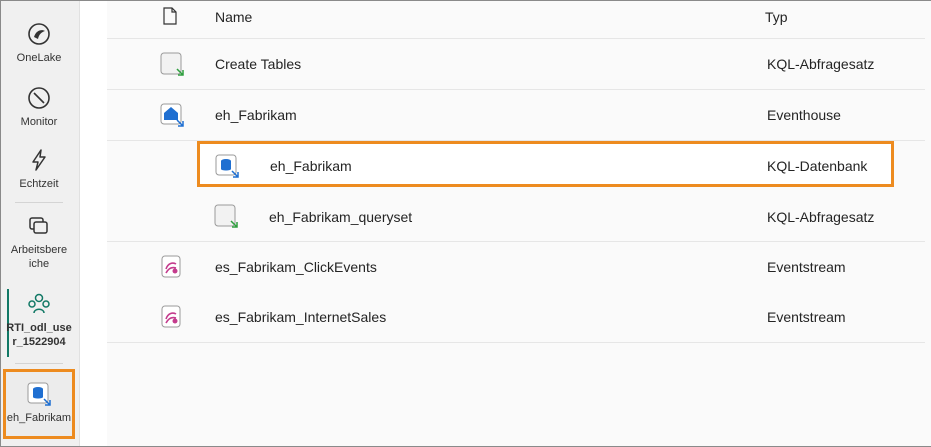  Describe the element at coordinates (545, 164) in the screenshot. I see `highlighted-row: eh_Fabrikam KQL-Datenbank` at that location.